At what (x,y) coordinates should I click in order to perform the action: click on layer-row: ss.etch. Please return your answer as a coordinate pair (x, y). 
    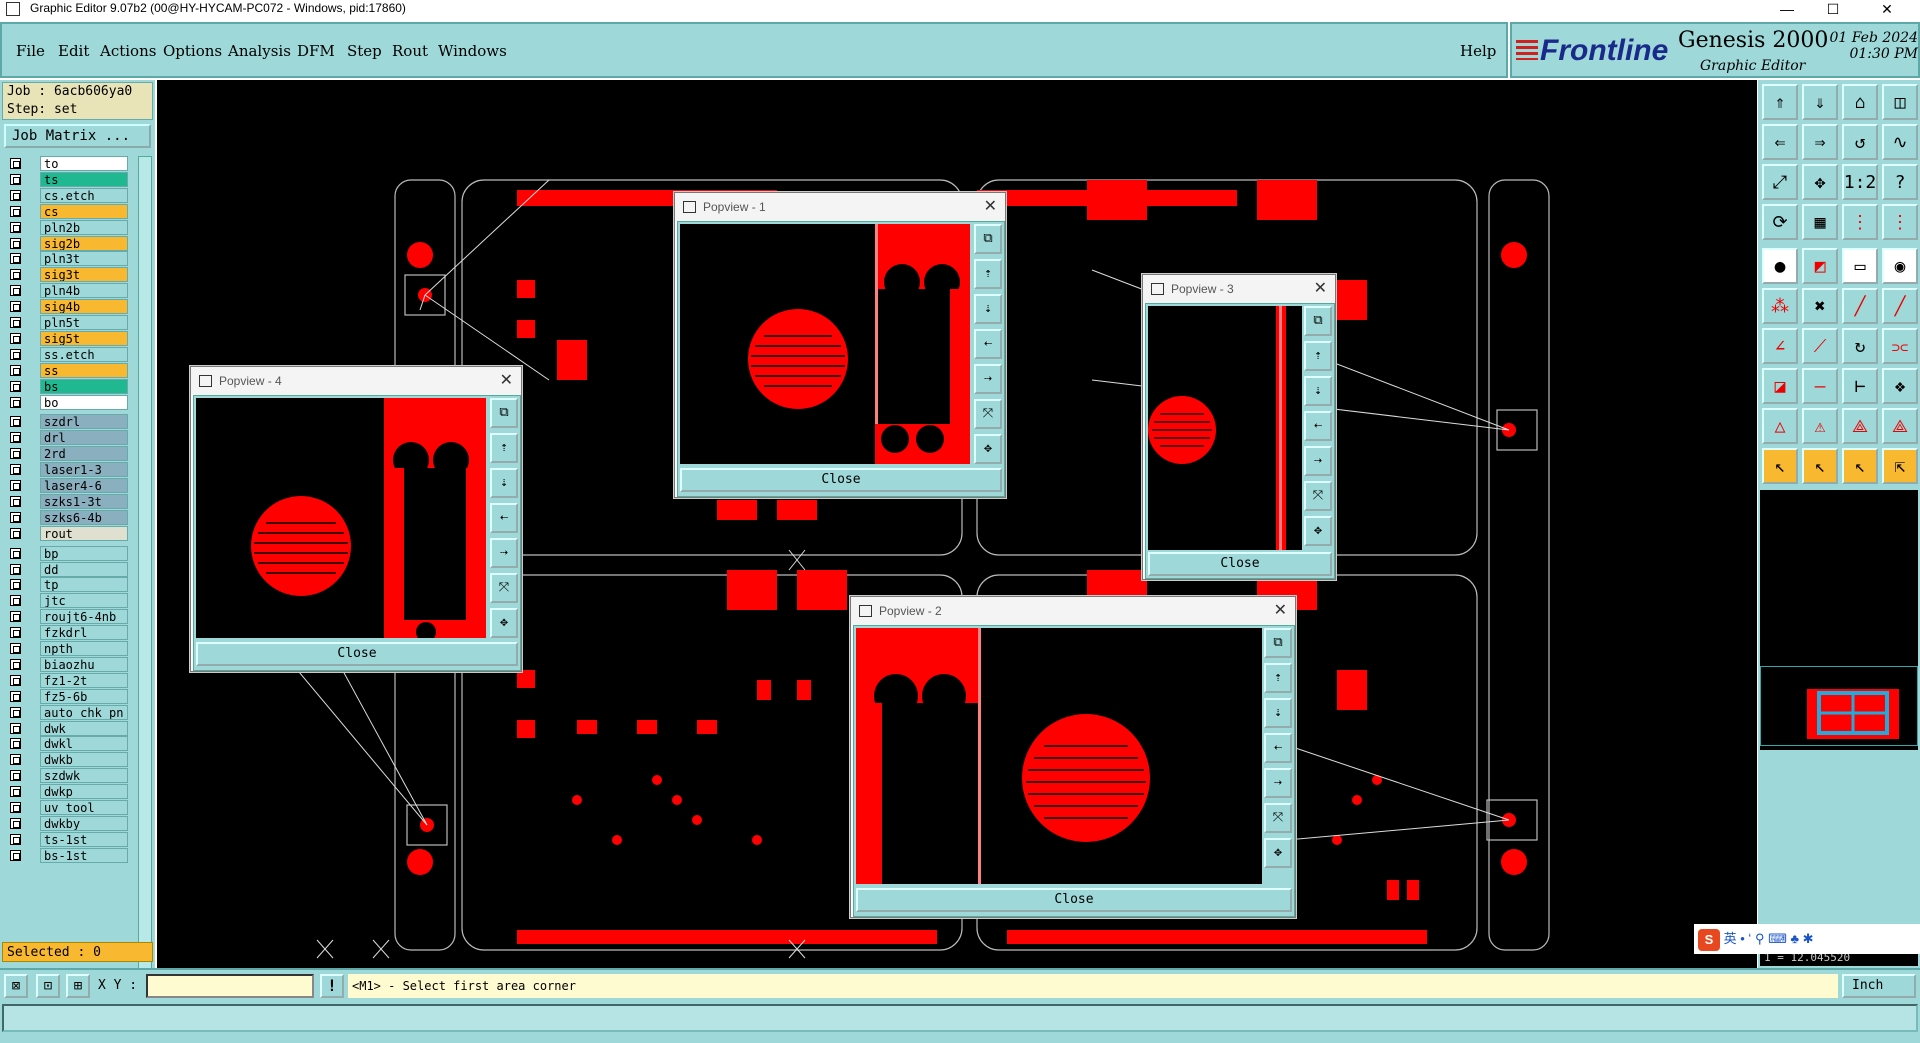
    Looking at the image, I should click on (69, 354).